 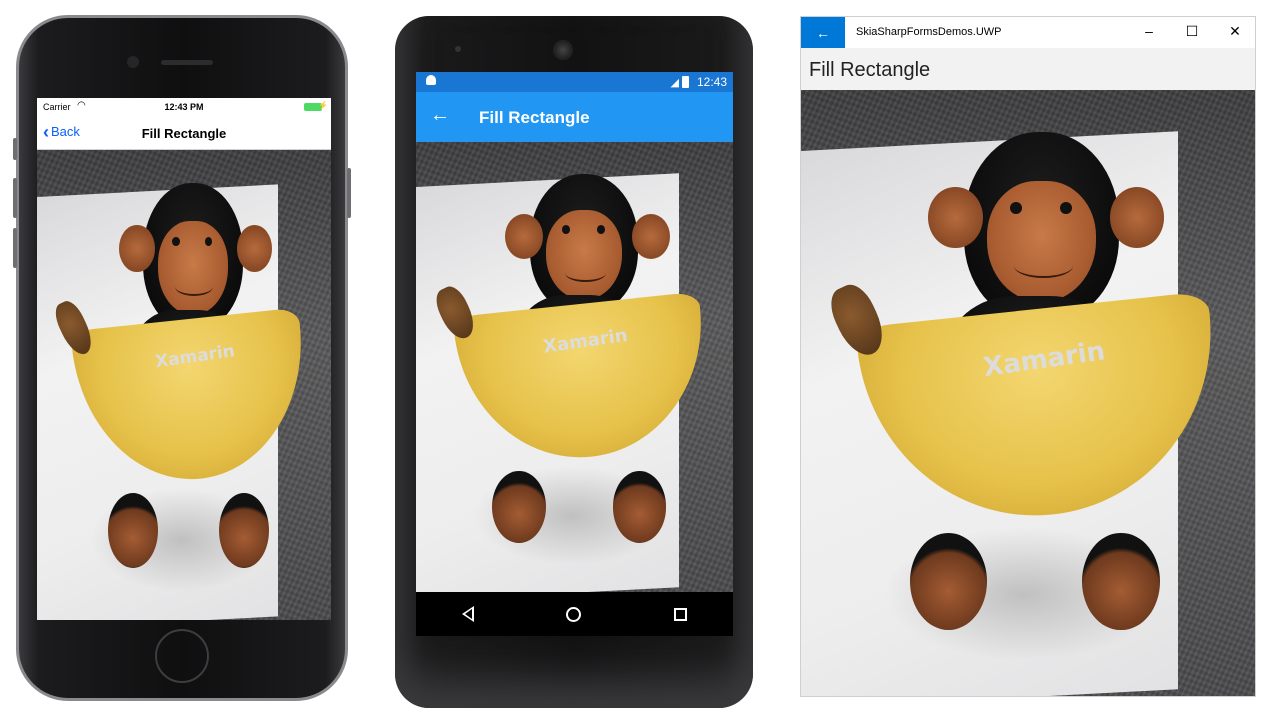 What do you see at coordinates (1192, 31) in the screenshot?
I see `maximize-button: ☐` at bounding box center [1192, 31].